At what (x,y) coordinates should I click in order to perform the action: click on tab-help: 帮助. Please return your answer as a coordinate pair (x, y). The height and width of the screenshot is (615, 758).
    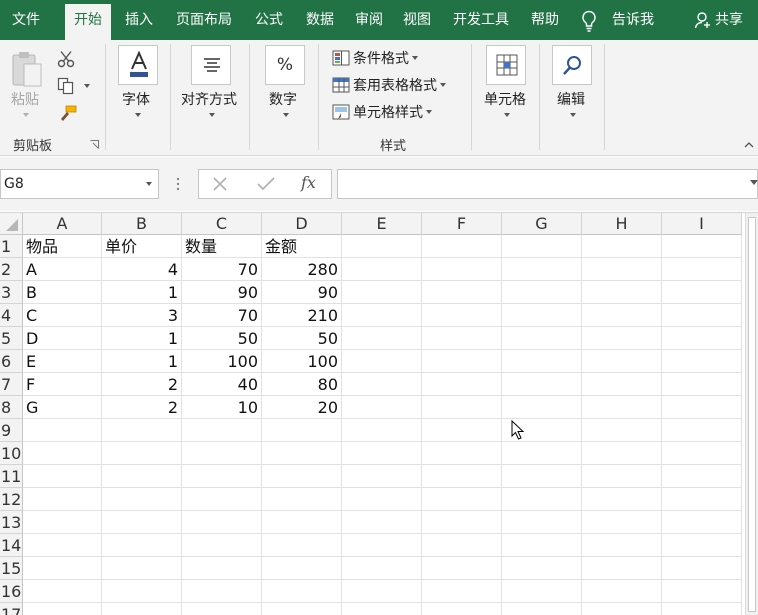
    Looking at the image, I should click on (545, 20).